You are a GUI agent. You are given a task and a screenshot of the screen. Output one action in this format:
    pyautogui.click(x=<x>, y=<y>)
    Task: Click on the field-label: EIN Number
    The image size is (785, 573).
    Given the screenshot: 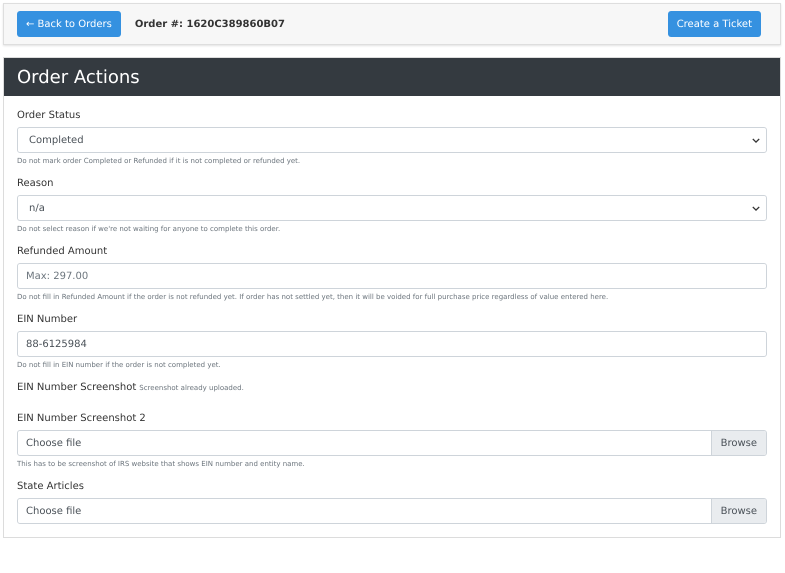 What is the action you would take?
    pyautogui.click(x=47, y=319)
    